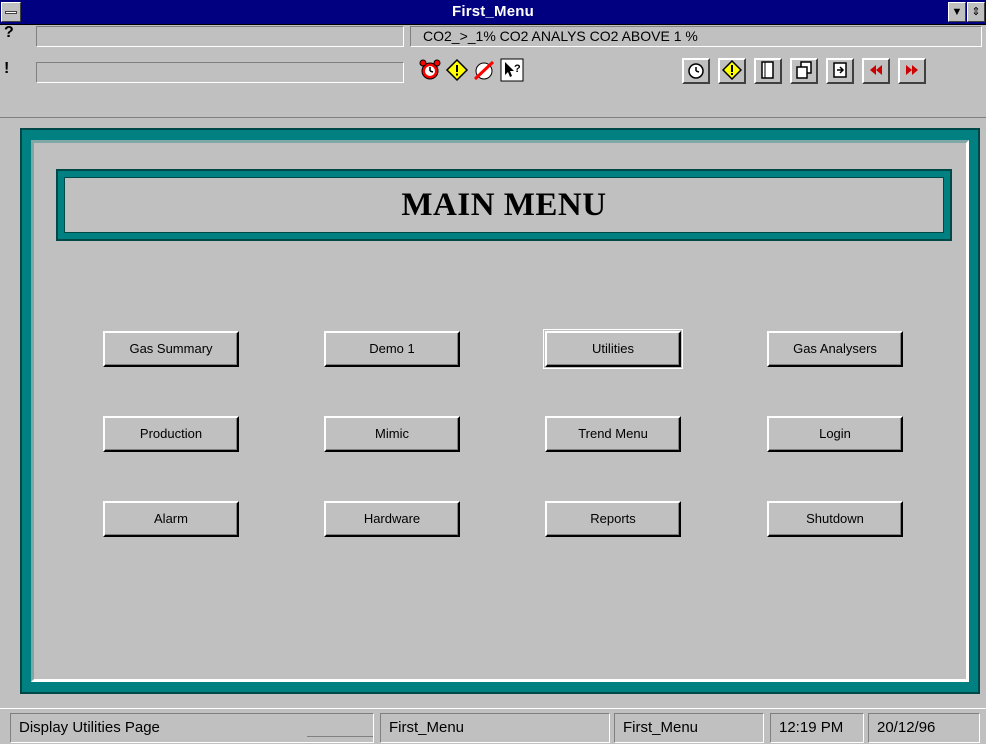  What do you see at coordinates (613, 349) in the screenshot?
I see `utilities-button: Utilities` at bounding box center [613, 349].